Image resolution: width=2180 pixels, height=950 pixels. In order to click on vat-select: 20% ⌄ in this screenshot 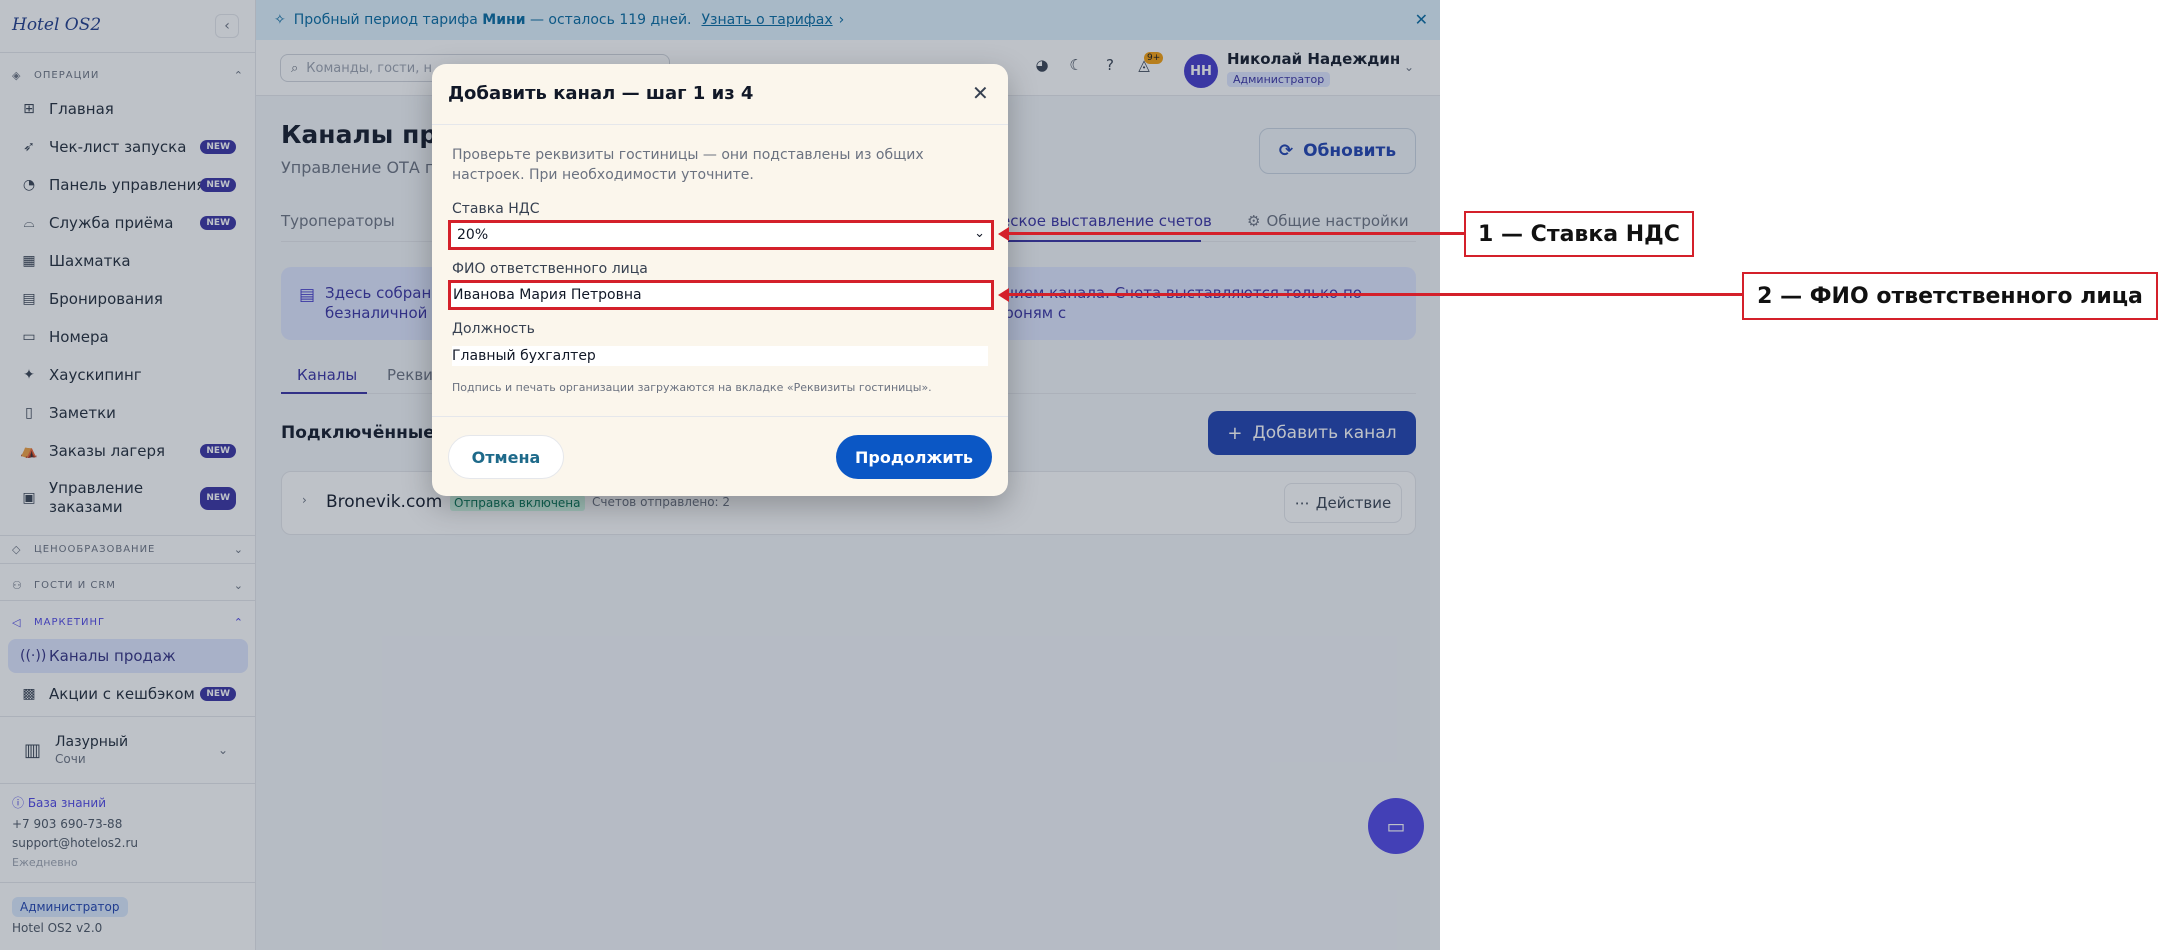, I will do `click(721, 235)`.